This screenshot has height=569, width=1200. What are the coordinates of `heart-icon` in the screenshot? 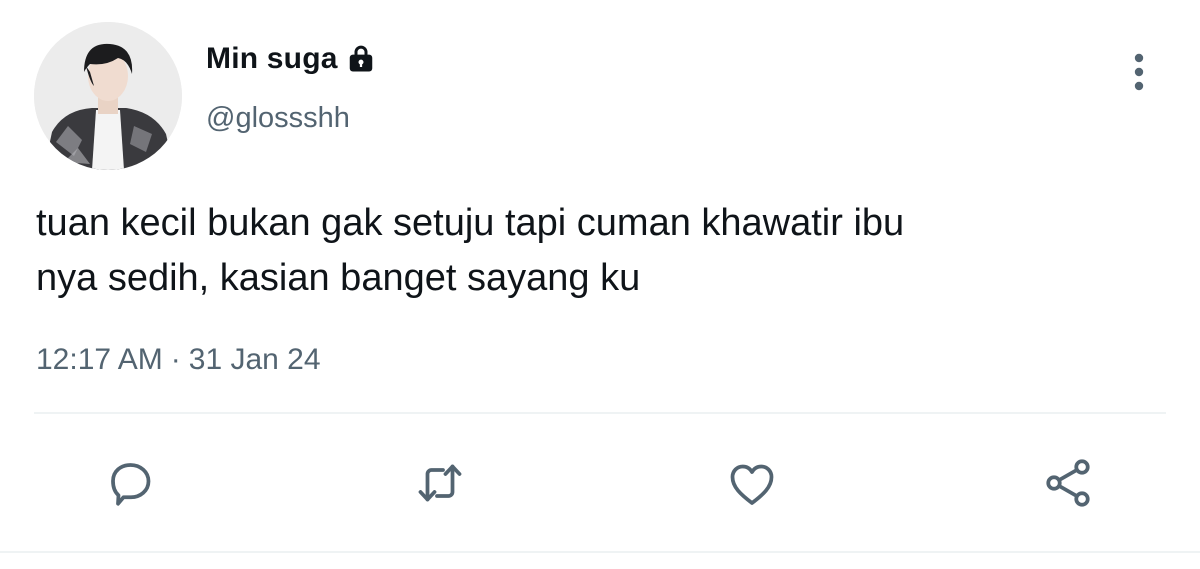 It's located at (752, 484).